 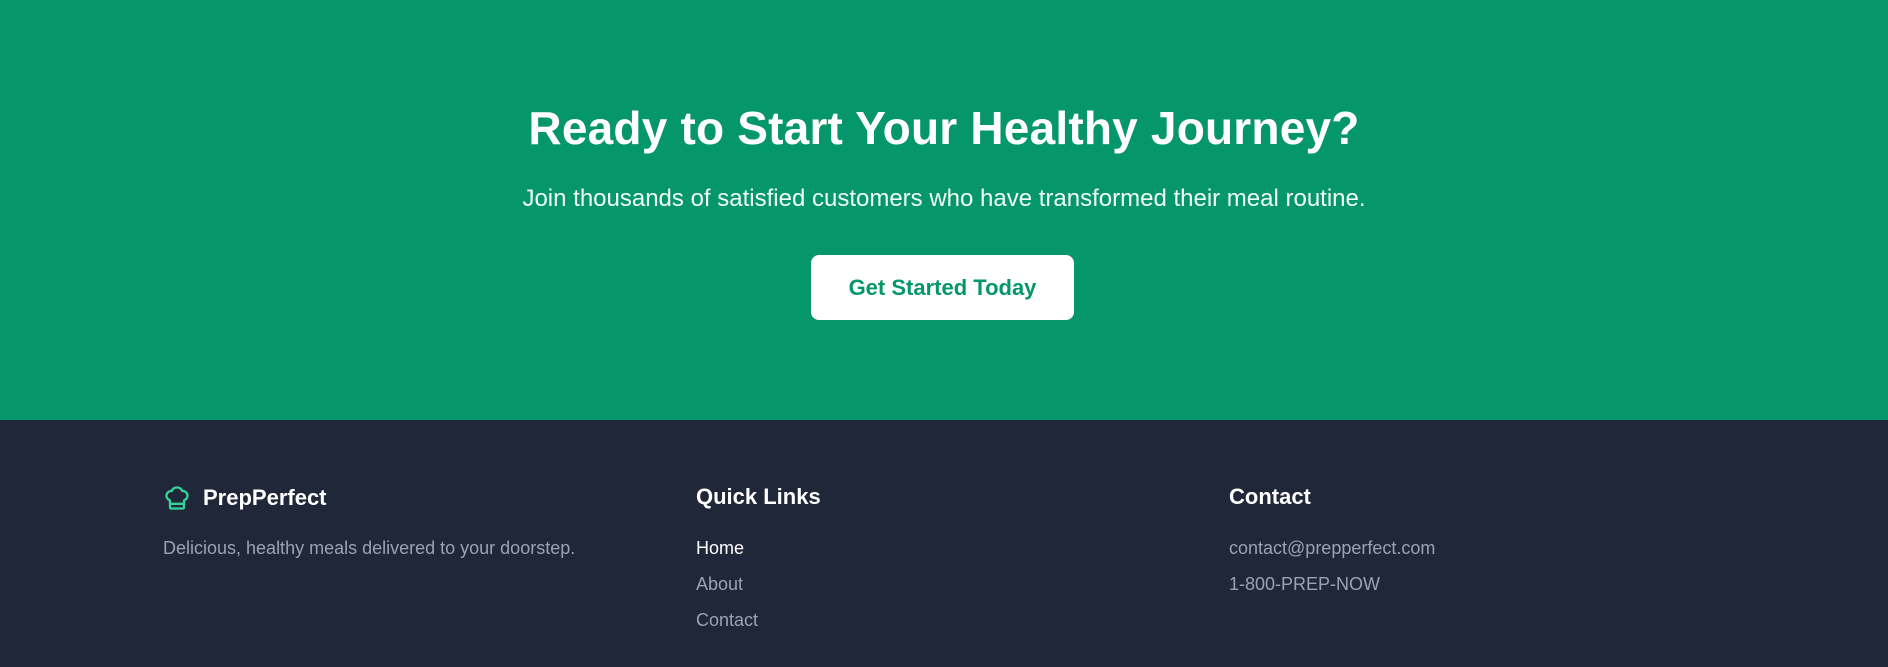 What do you see at coordinates (265, 497) in the screenshot?
I see `brand-name: PrepPerfect` at bounding box center [265, 497].